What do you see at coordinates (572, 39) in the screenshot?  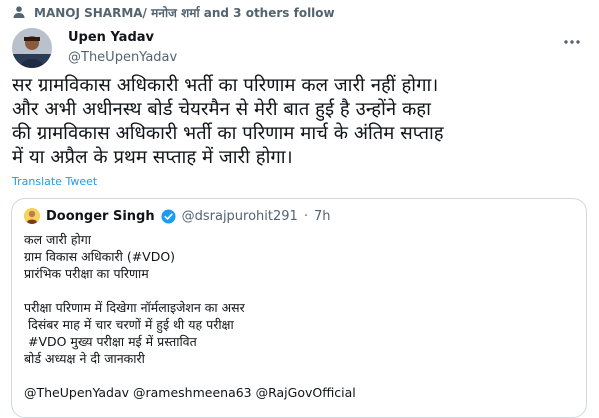 I see `more-options-icon` at bounding box center [572, 39].